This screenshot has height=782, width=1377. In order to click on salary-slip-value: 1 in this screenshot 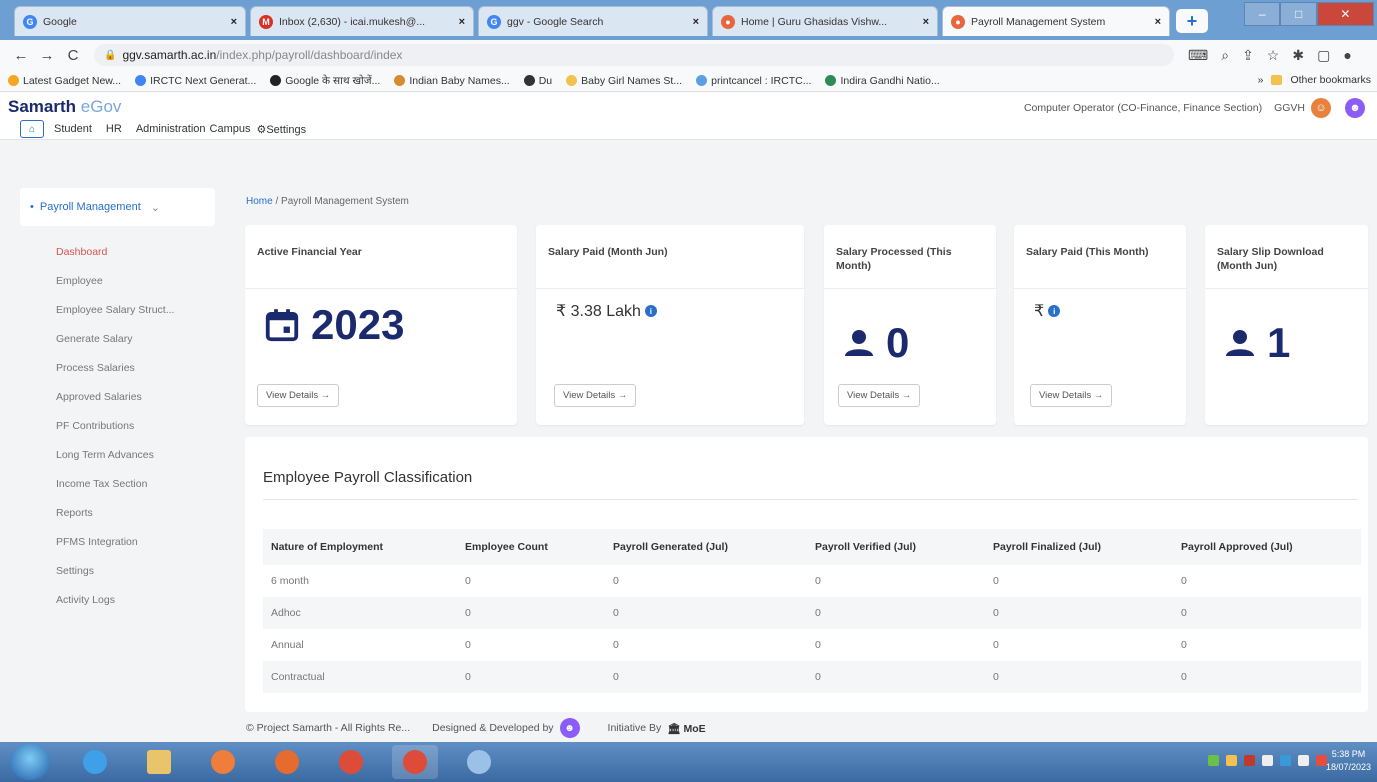, I will do `click(1279, 342)`.